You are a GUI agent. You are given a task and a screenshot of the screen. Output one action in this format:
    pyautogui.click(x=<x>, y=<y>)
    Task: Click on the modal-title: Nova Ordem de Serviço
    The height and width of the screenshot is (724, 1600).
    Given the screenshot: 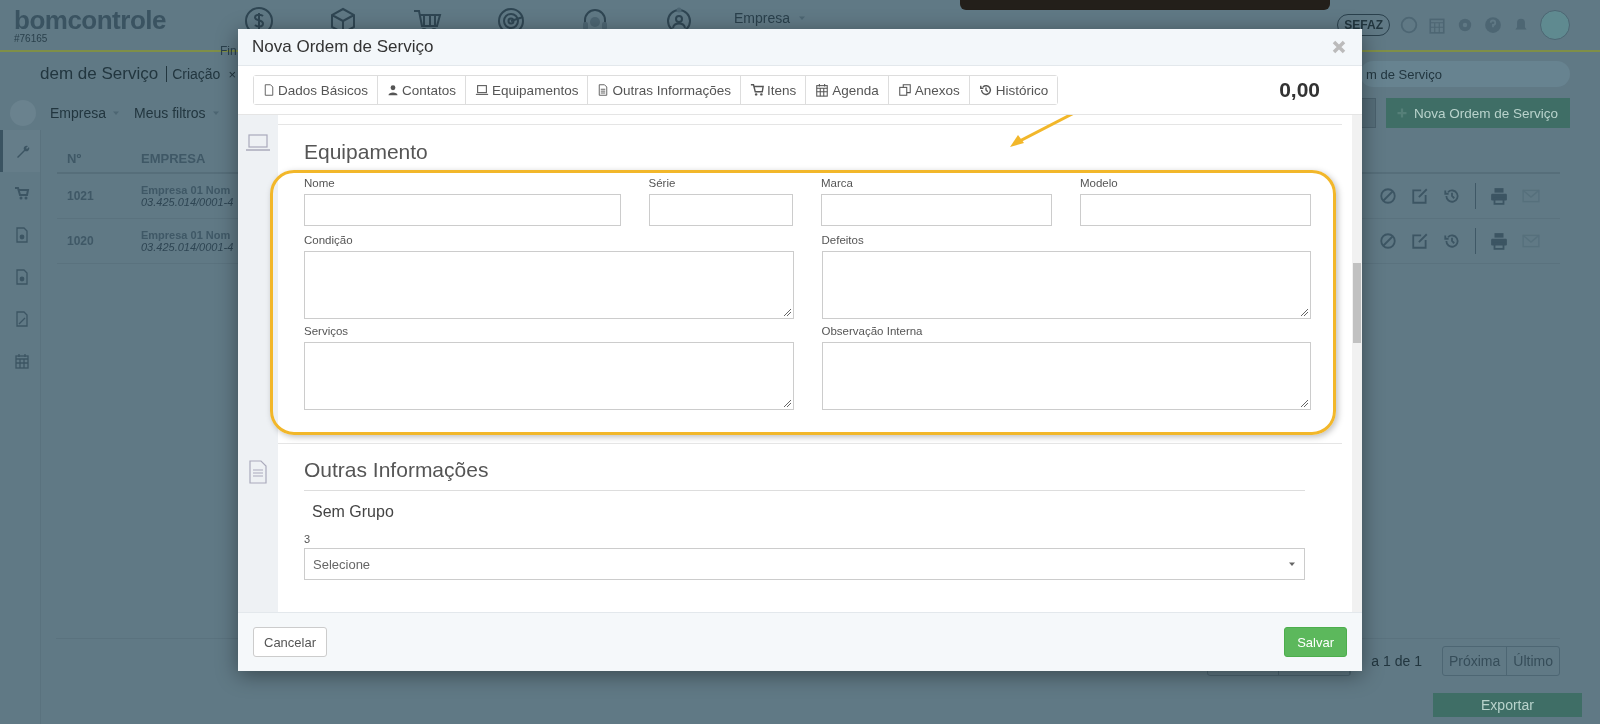 What is the action you would take?
    pyautogui.click(x=343, y=47)
    